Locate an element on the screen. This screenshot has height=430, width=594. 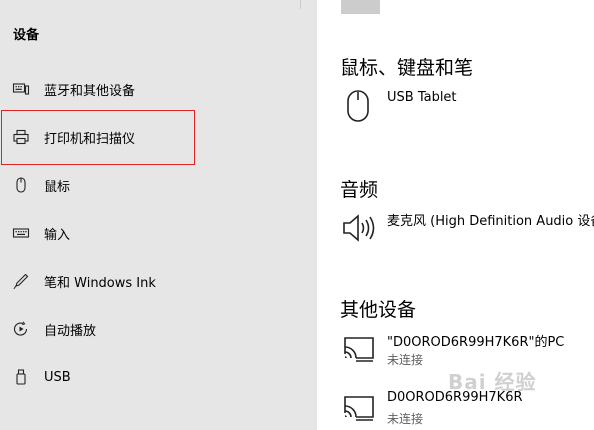
device-name: 麦克风 (High Definition Audio 设备 is located at coordinates (490, 219).